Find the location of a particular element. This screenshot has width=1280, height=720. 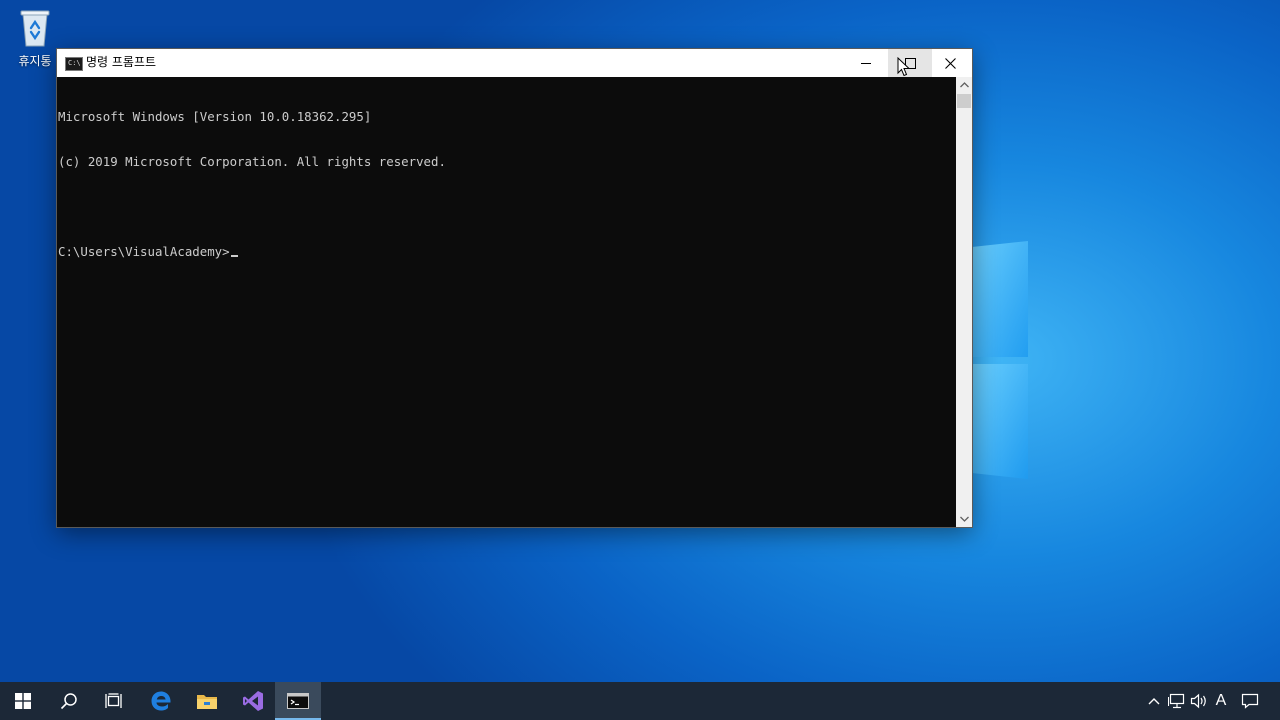

show-hidden-icons-button is located at coordinates (1154, 701).